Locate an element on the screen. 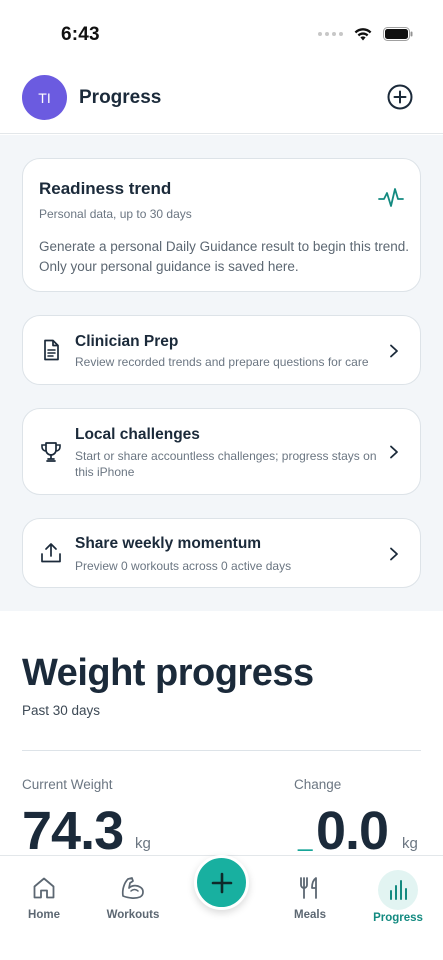  home-icon is located at coordinates (44, 888).